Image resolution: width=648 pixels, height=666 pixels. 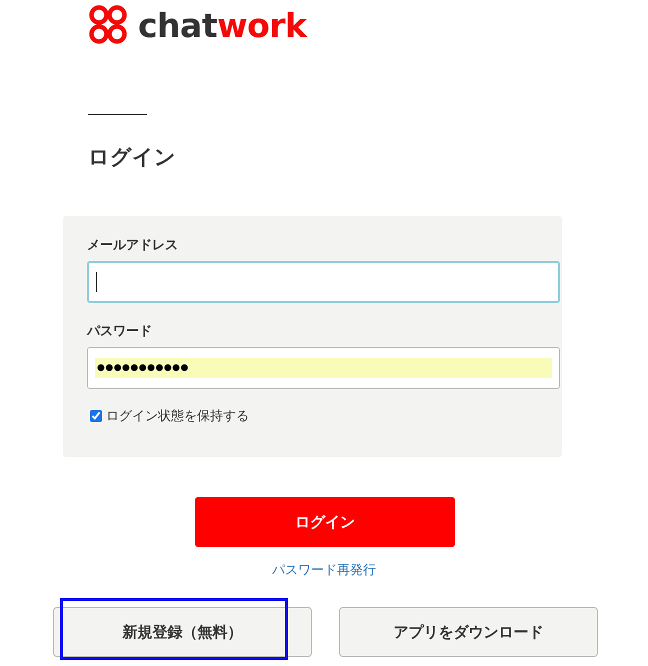 What do you see at coordinates (222, 25) in the screenshot?
I see `brand-name: chatwork` at bounding box center [222, 25].